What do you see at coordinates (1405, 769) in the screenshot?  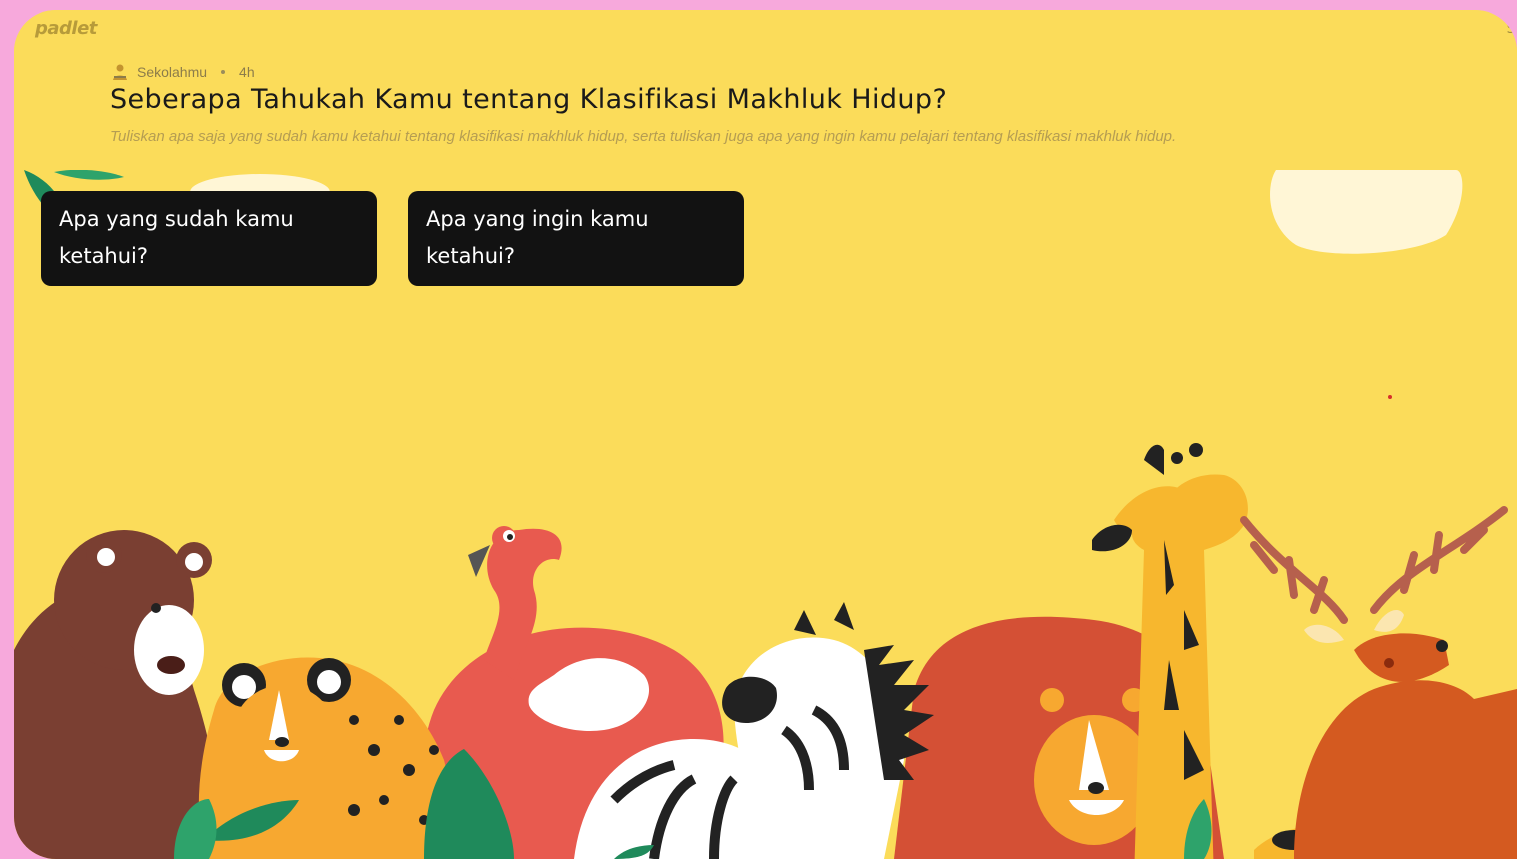 I see `deer` at bounding box center [1405, 769].